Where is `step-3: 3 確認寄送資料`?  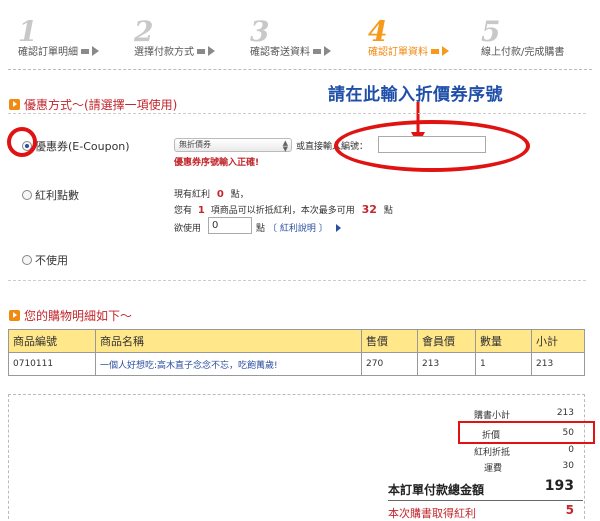 step-3: 3 確認寄送資料 is located at coordinates (290, 38).